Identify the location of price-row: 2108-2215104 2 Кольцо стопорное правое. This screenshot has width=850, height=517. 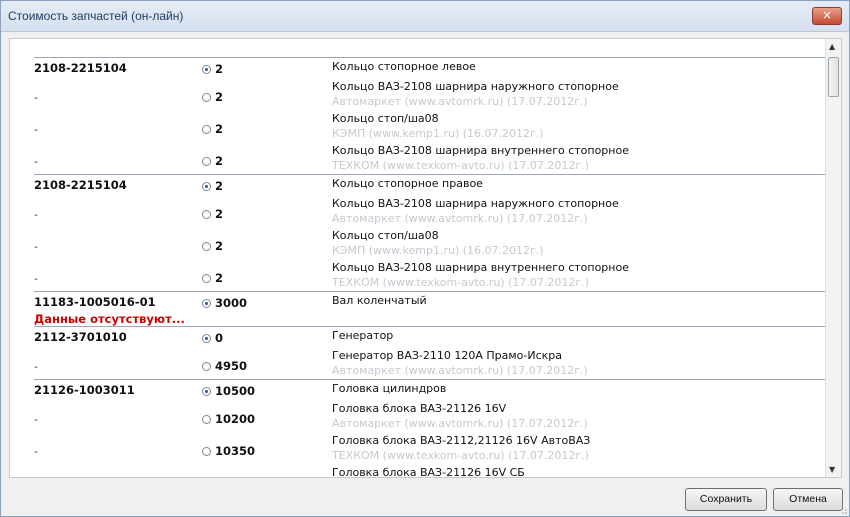
(431, 185).